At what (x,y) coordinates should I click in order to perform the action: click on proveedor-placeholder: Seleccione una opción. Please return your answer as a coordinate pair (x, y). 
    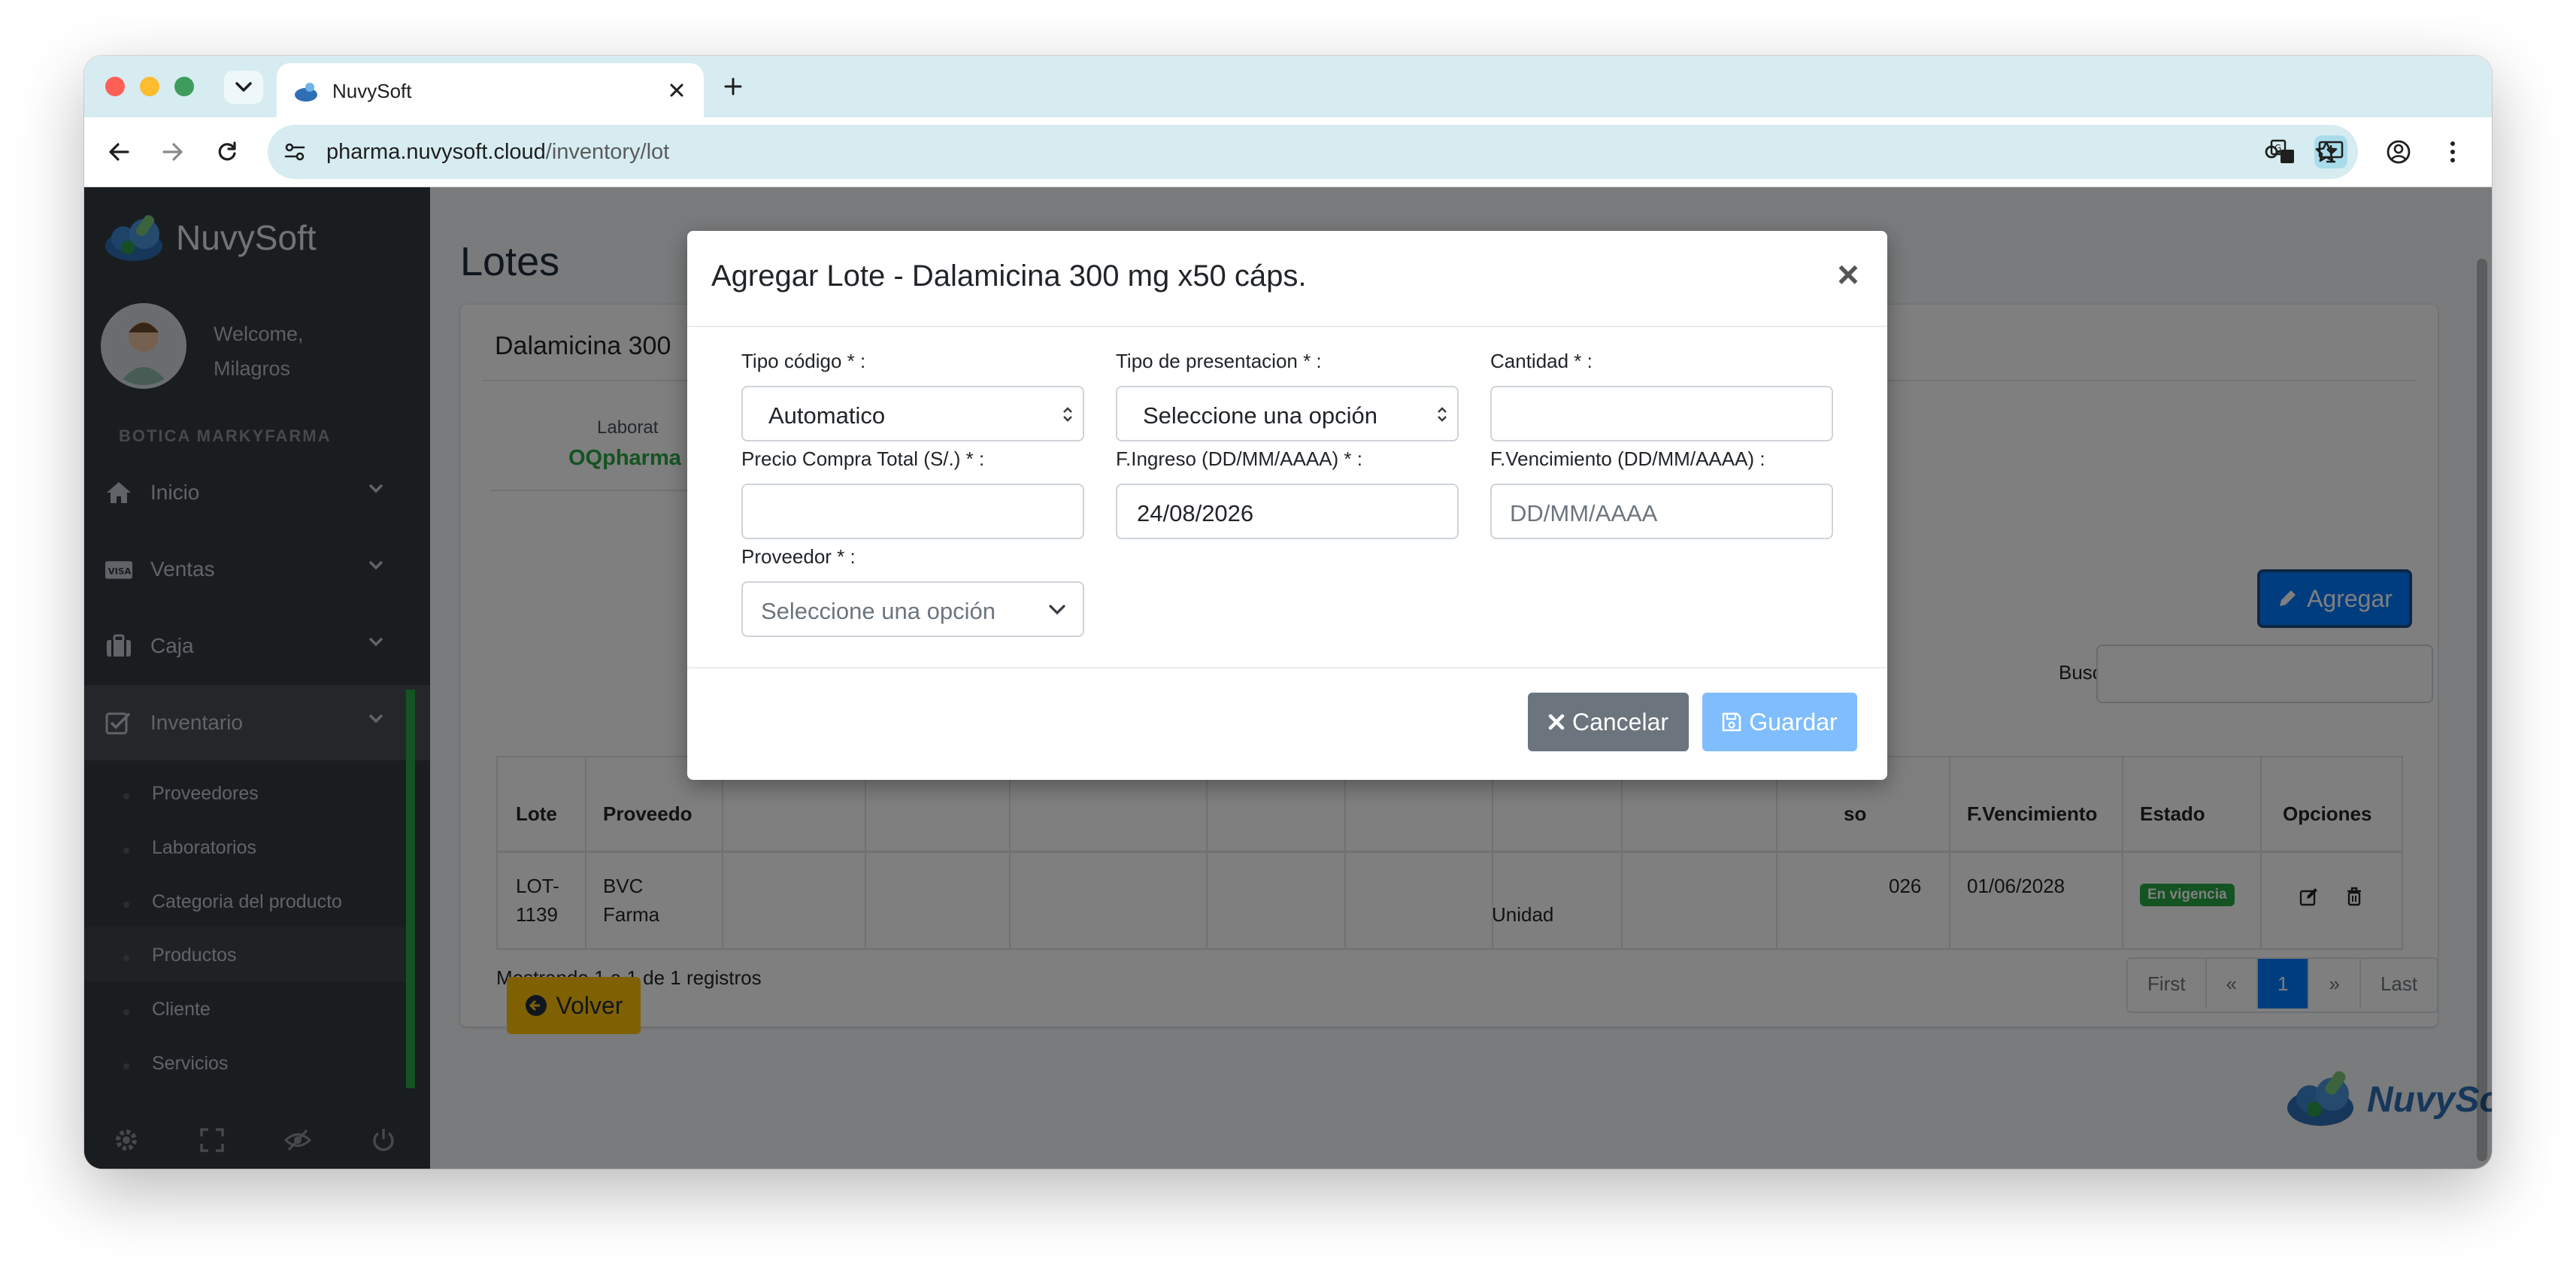
    Looking at the image, I should click on (878, 611).